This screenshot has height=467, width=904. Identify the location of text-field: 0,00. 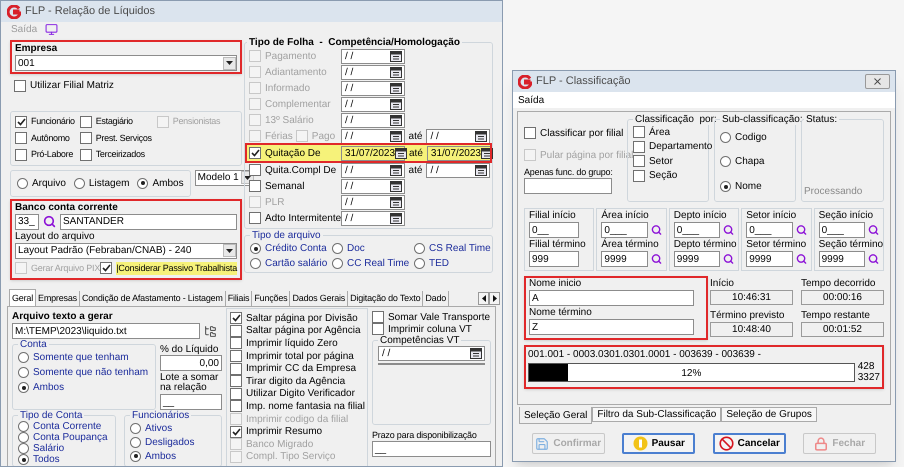
(191, 363).